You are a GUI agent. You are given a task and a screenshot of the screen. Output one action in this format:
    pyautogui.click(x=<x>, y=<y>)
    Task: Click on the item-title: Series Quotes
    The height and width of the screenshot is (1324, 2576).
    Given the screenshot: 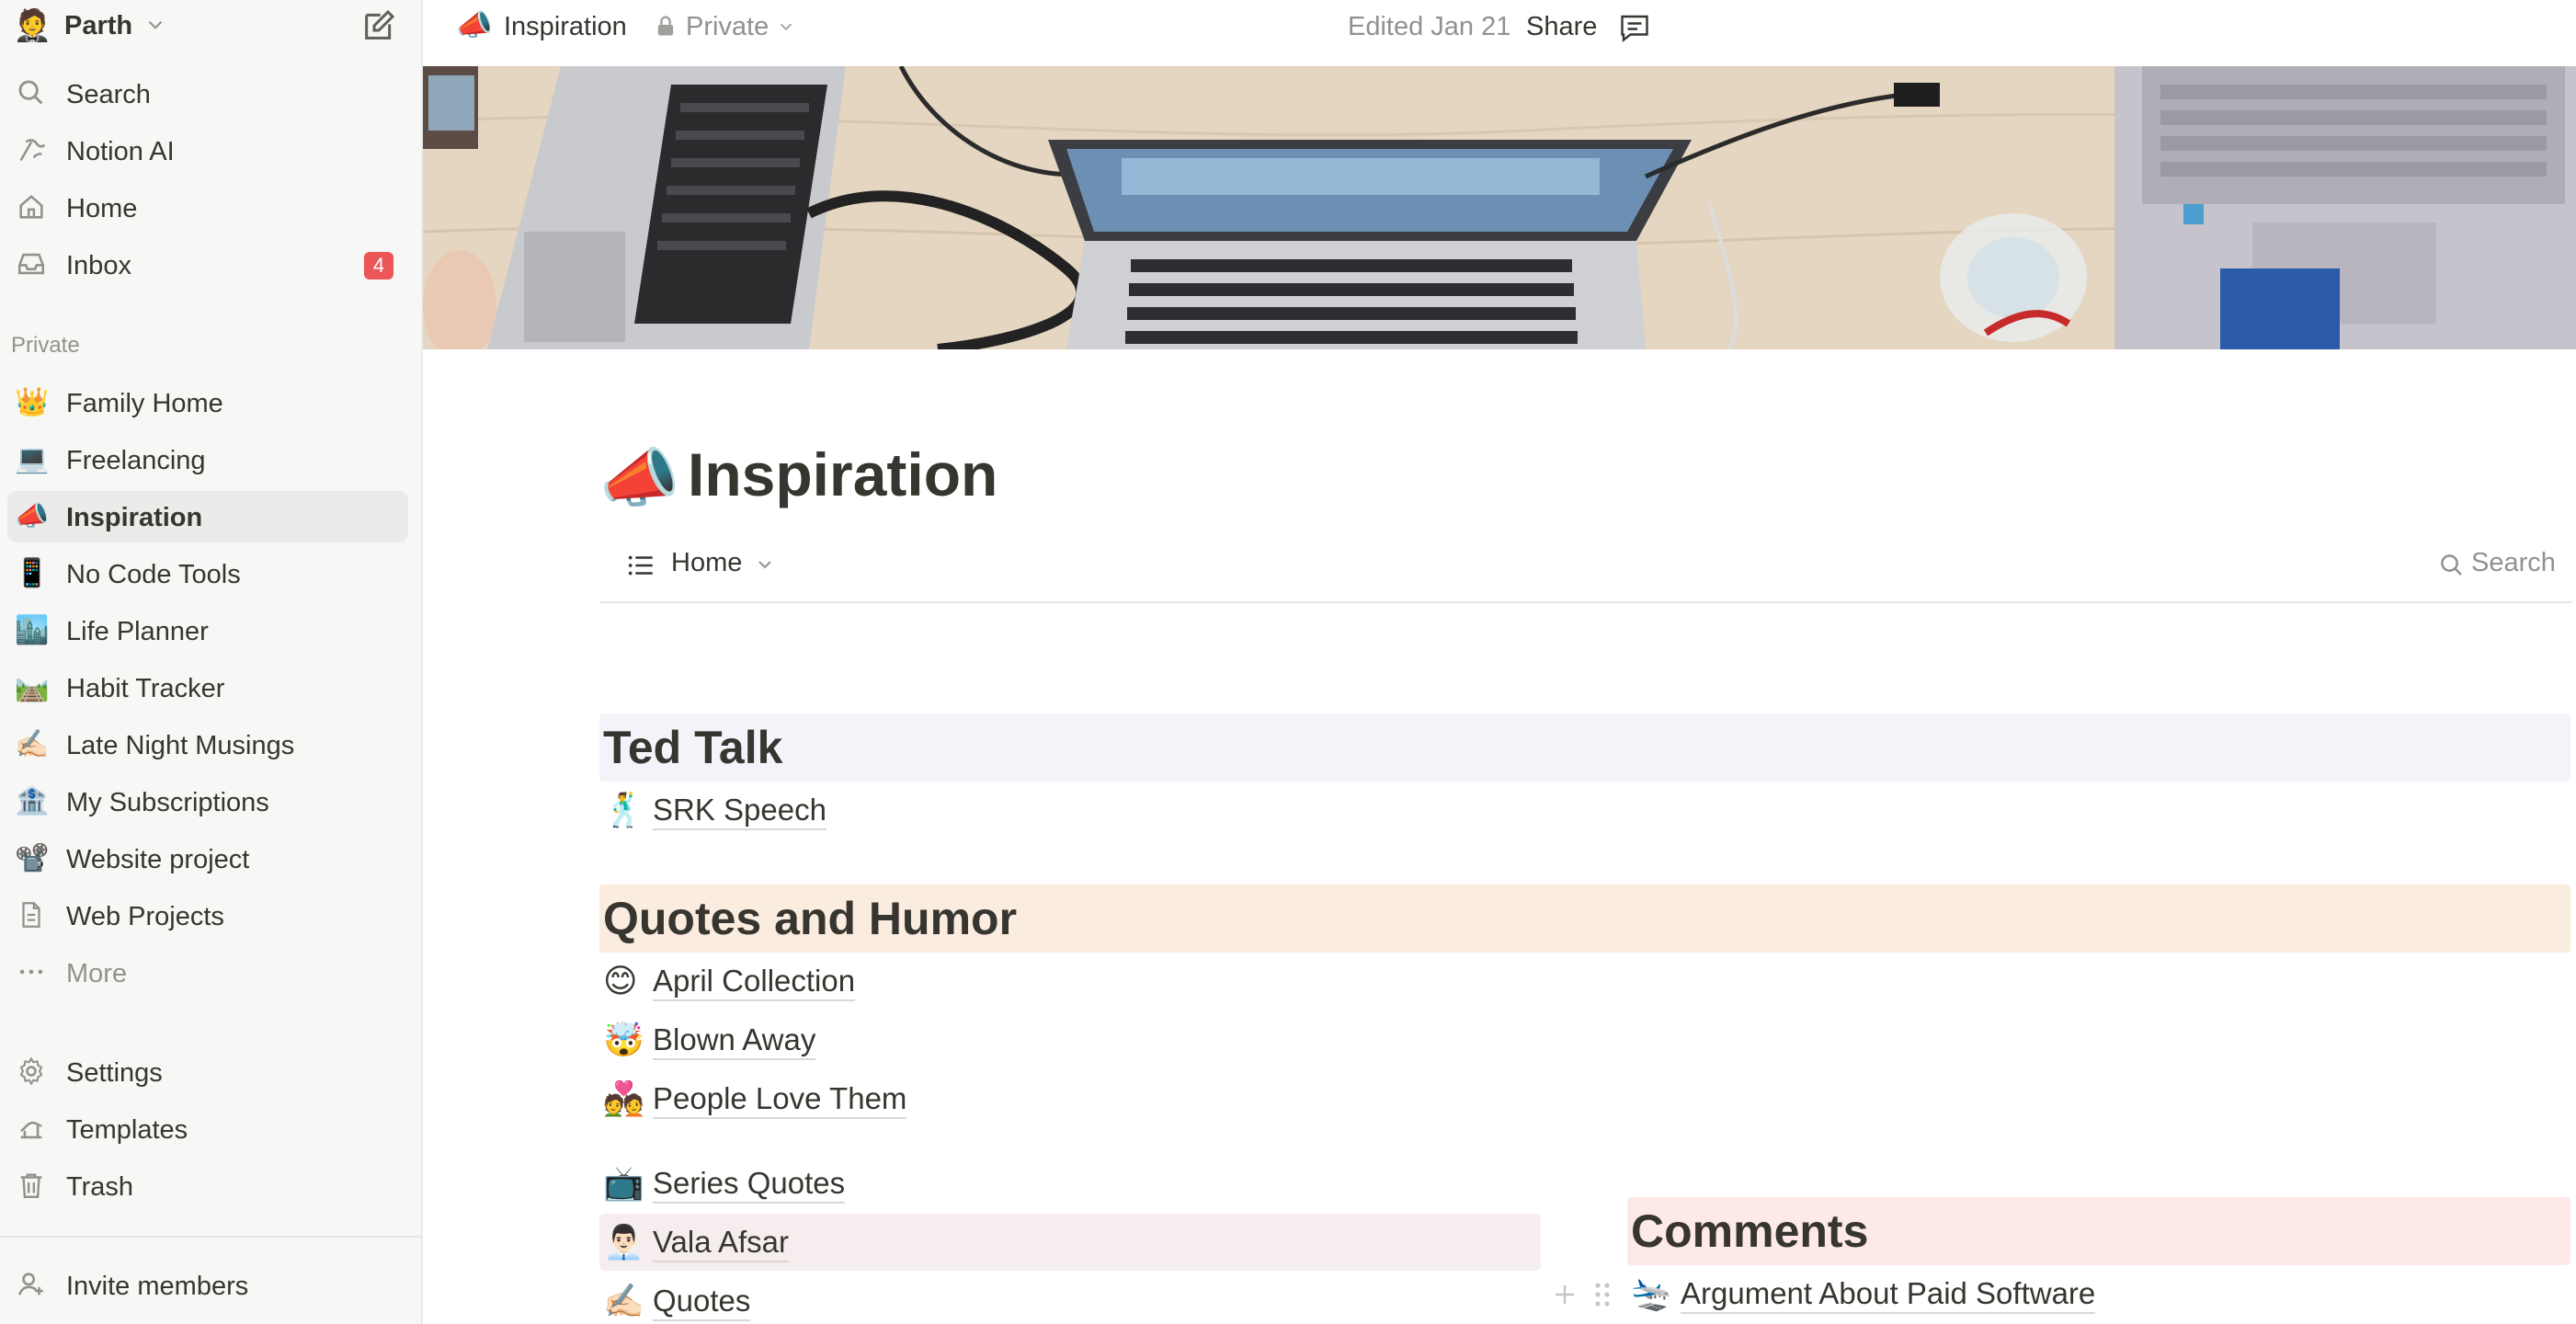 What is the action you would take?
    pyautogui.click(x=749, y=1185)
    